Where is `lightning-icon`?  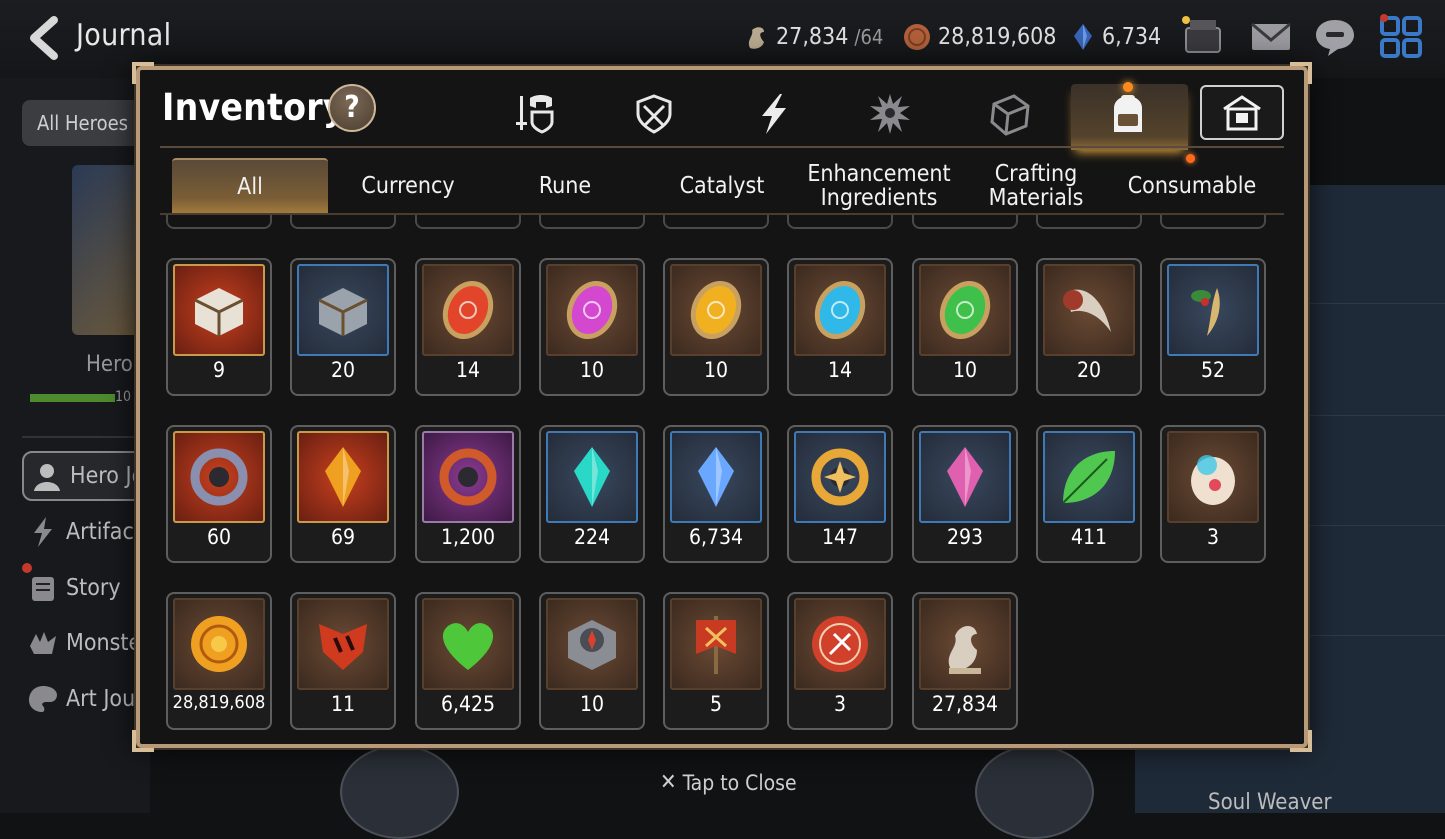 lightning-icon is located at coordinates (774, 114).